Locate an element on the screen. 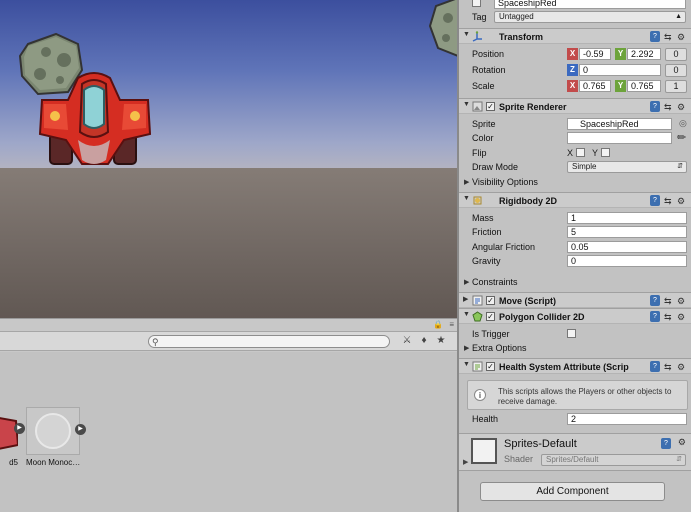  draw-mode-label: Draw Mode is located at coordinates (495, 167).